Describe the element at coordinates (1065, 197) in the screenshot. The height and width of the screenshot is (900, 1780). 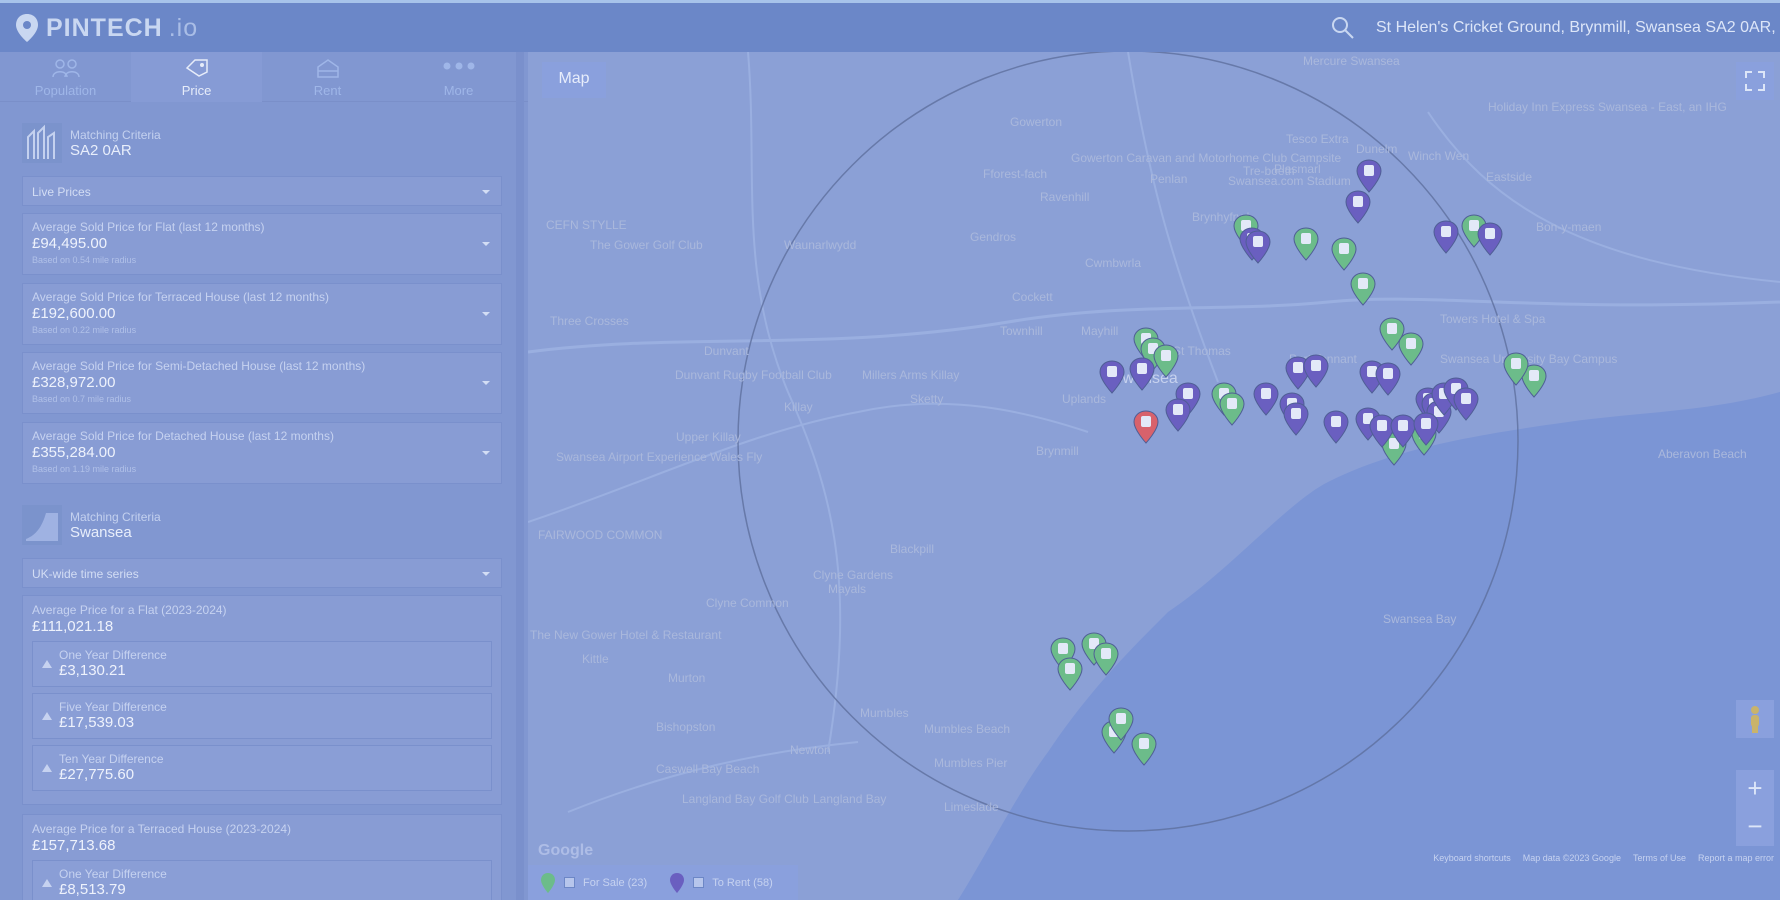
I see `place-label: Ravenhill` at that location.